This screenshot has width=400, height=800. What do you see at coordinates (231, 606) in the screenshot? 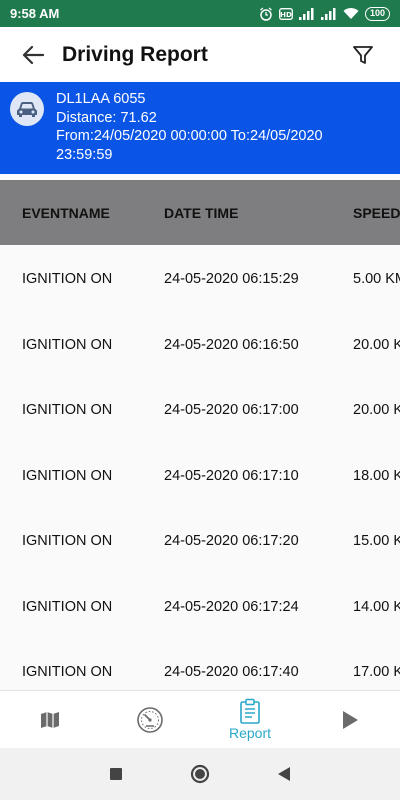
I see `cell-datetime: 24-05-2020 06:17:24` at bounding box center [231, 606].